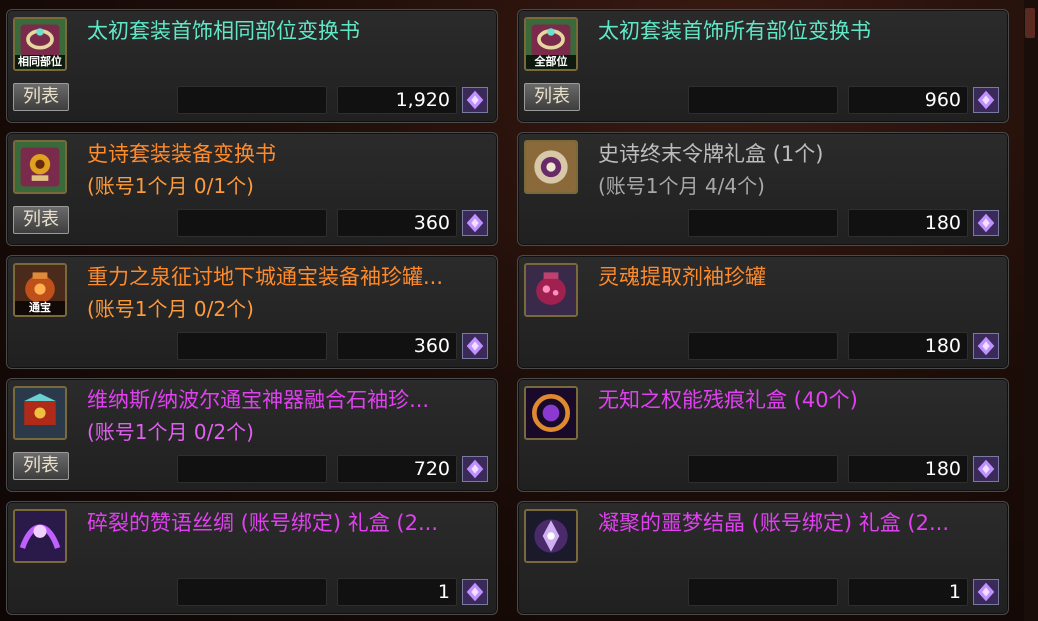  I want to click on shop-item-card: 碎裂的赞语丝绸 (账号绑定) 礼盒 (2... 1, so click(252, 558).